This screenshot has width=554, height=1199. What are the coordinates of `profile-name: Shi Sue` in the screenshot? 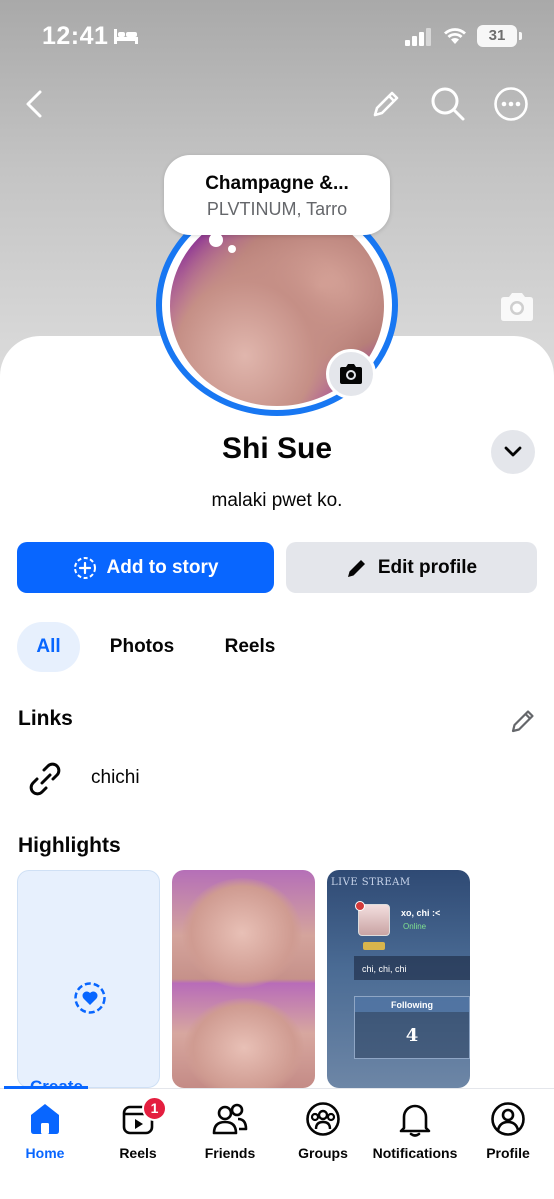 It's located at (277, 448).